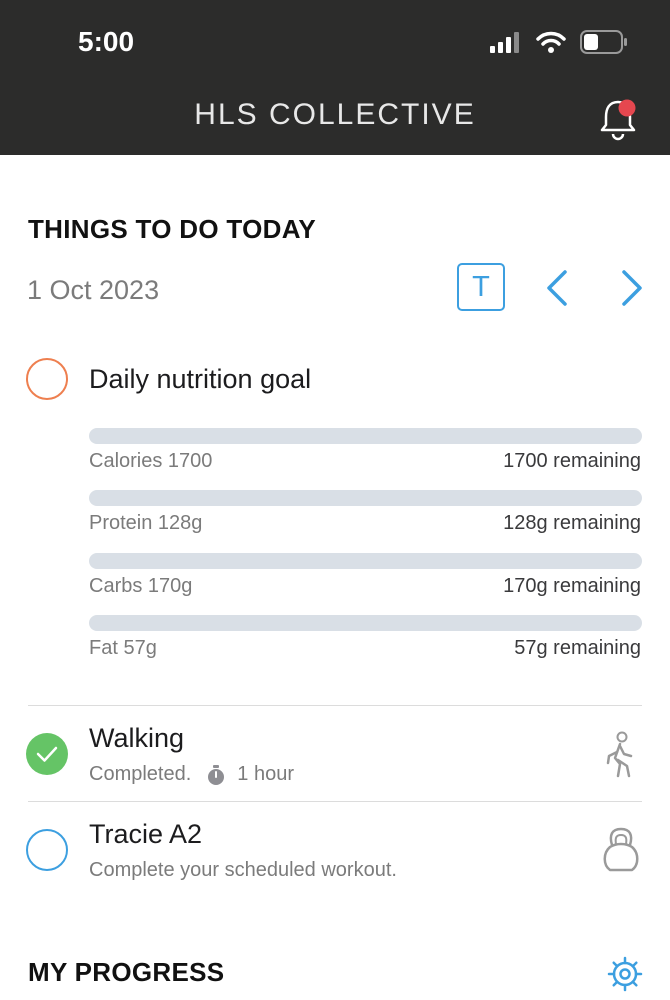  I want to click on chevron-right-icon, so click(632, 288).